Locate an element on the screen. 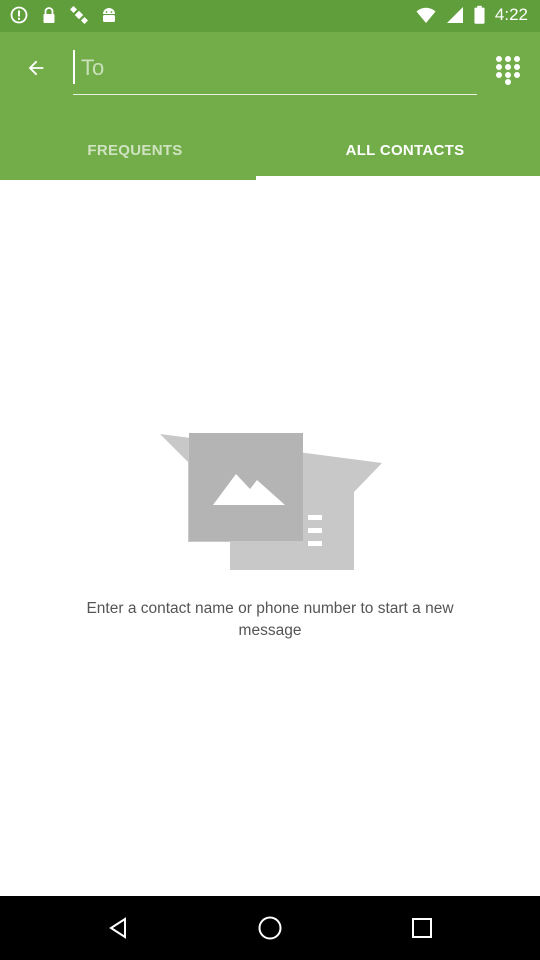 The width and height of the screenshot is (540, 960). selected-tab-indicator is located at coordinates (398, 178).